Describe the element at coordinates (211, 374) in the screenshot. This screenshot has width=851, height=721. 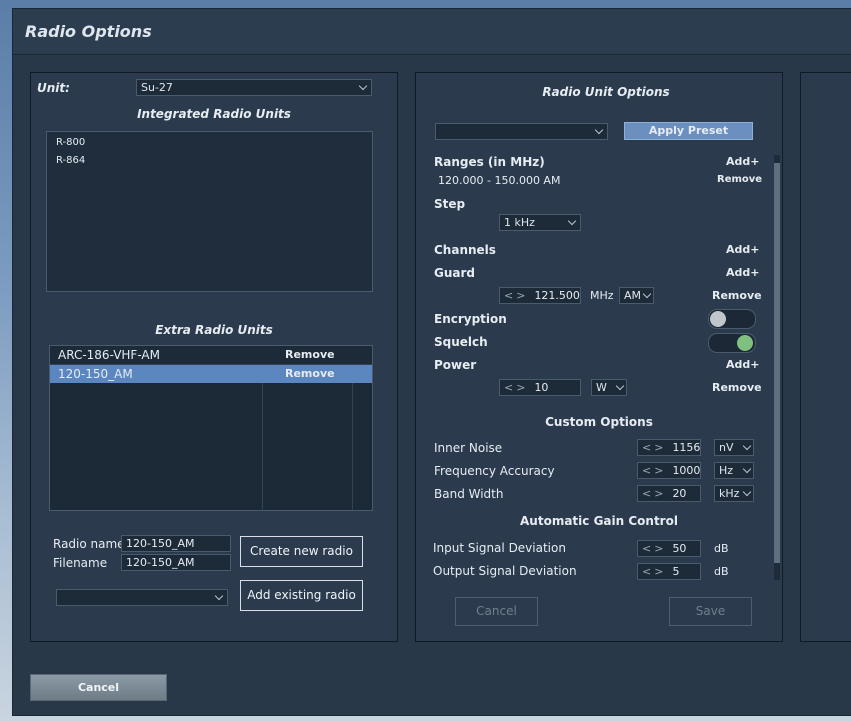
I see `table-row-selected: 120-150_AM Remove` at that location.